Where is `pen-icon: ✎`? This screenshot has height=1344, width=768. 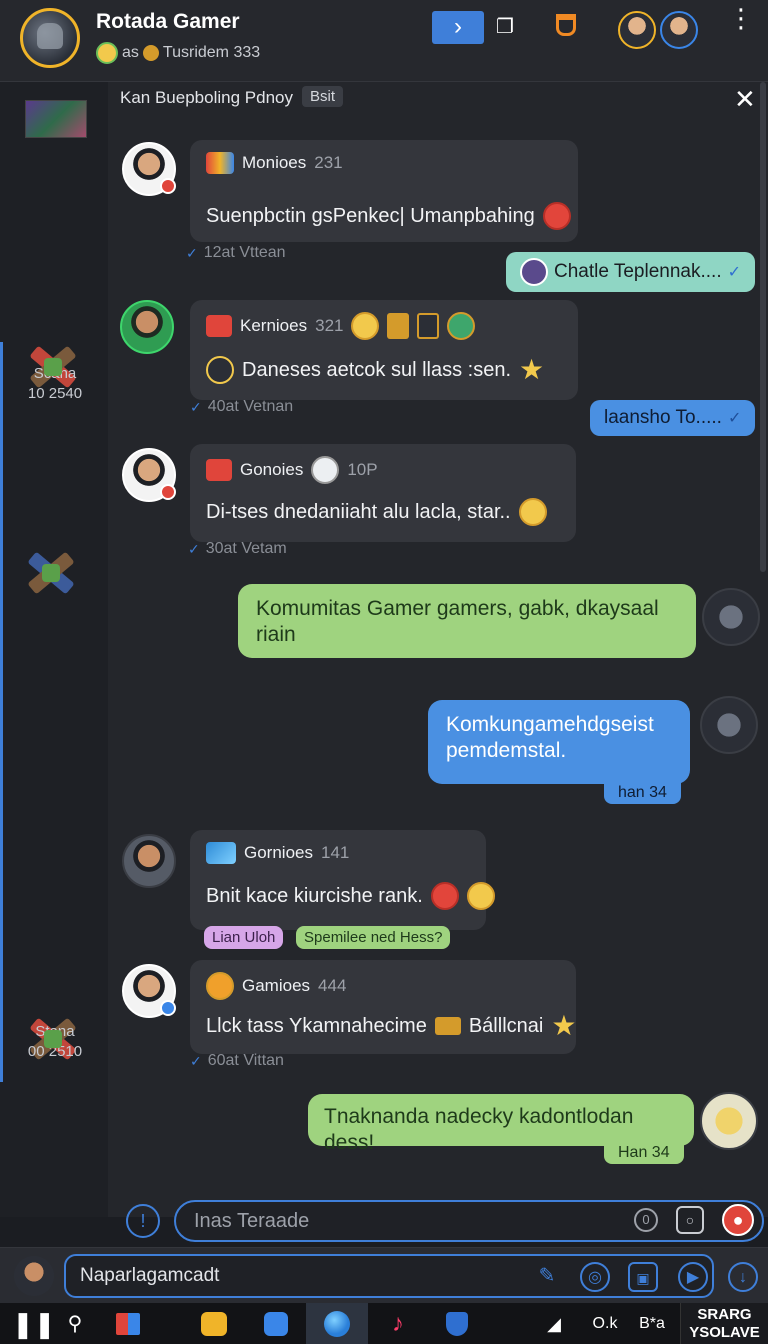 pen-icon: ✎ is located at coordinates (547, 1277).